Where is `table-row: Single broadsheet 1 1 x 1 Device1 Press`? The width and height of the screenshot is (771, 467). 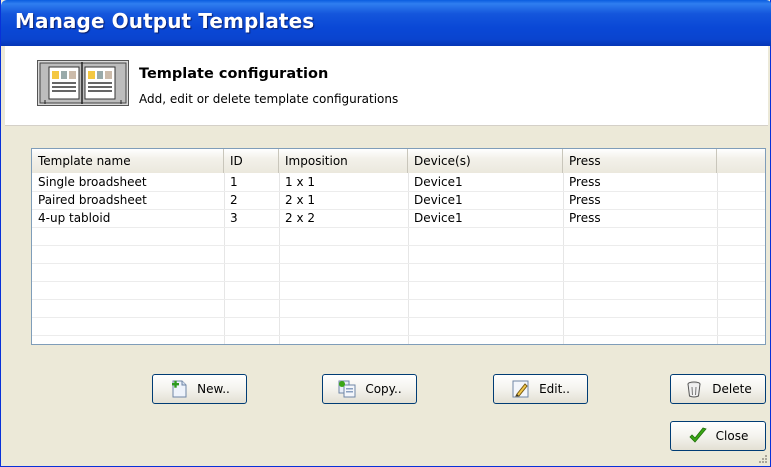 table-row: Single broadsheet 1 1 x 1 Device1 Press is located at coordinates (398, 183).